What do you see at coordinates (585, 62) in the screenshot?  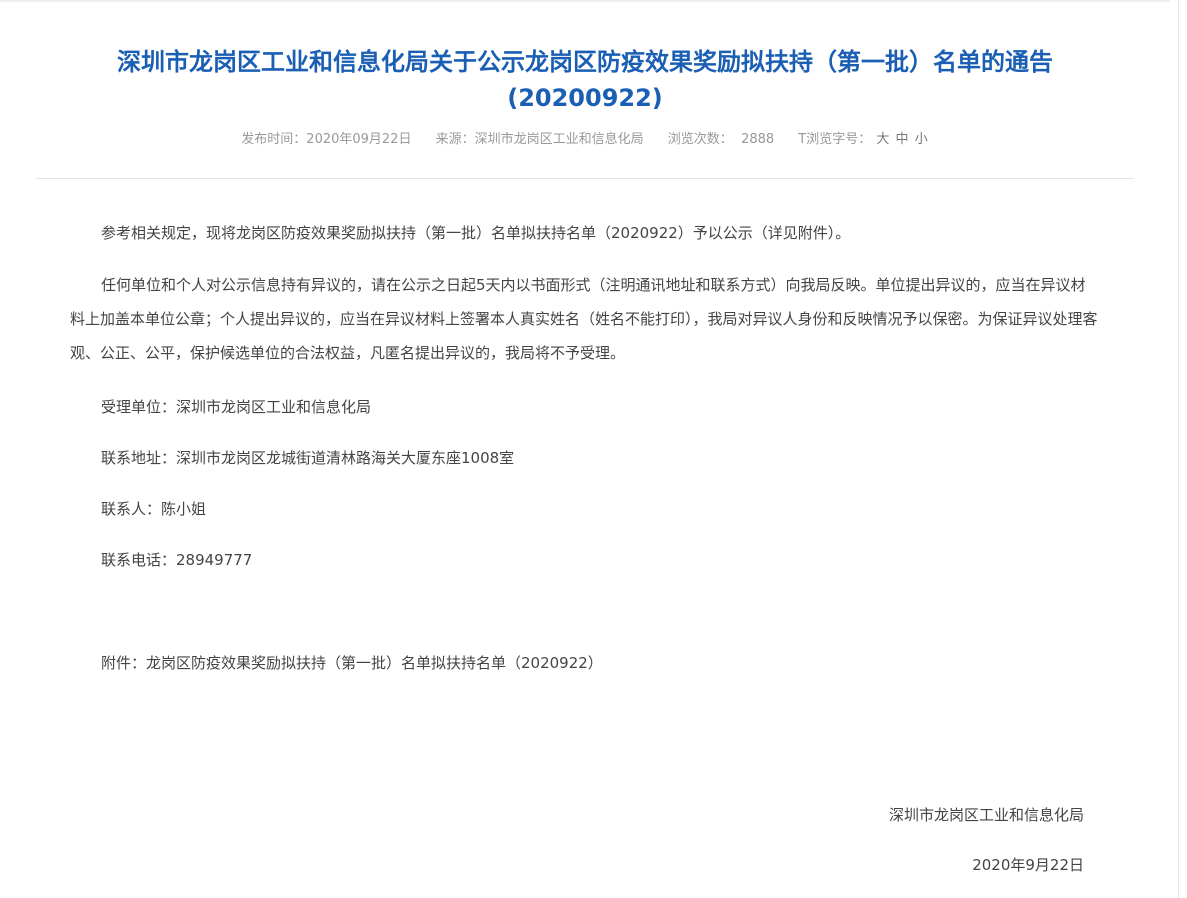 I see `page-title-line1: 深圳市龙岗区工业和信息化局关于公示龙岗区防疫效果奖励拟扶持（第一批）名单的通告` at bounding box center [585, 62].